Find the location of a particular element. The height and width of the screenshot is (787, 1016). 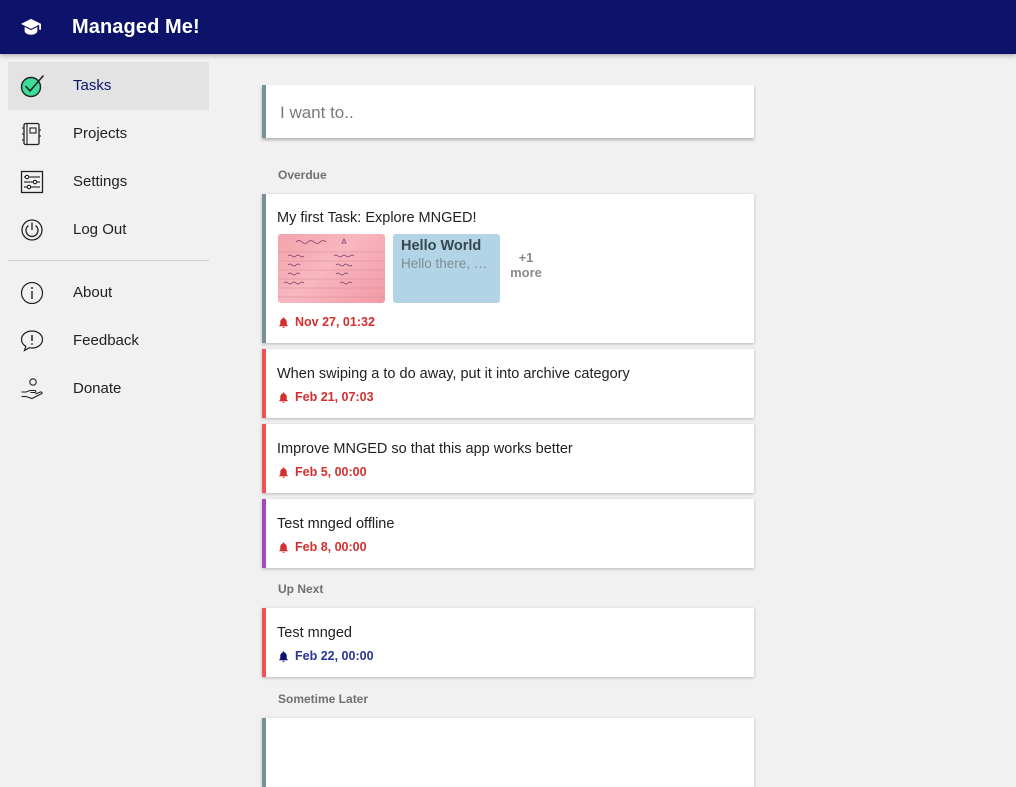

due-date: Feb 22, 00:00 is located at coordinates (325, 656).